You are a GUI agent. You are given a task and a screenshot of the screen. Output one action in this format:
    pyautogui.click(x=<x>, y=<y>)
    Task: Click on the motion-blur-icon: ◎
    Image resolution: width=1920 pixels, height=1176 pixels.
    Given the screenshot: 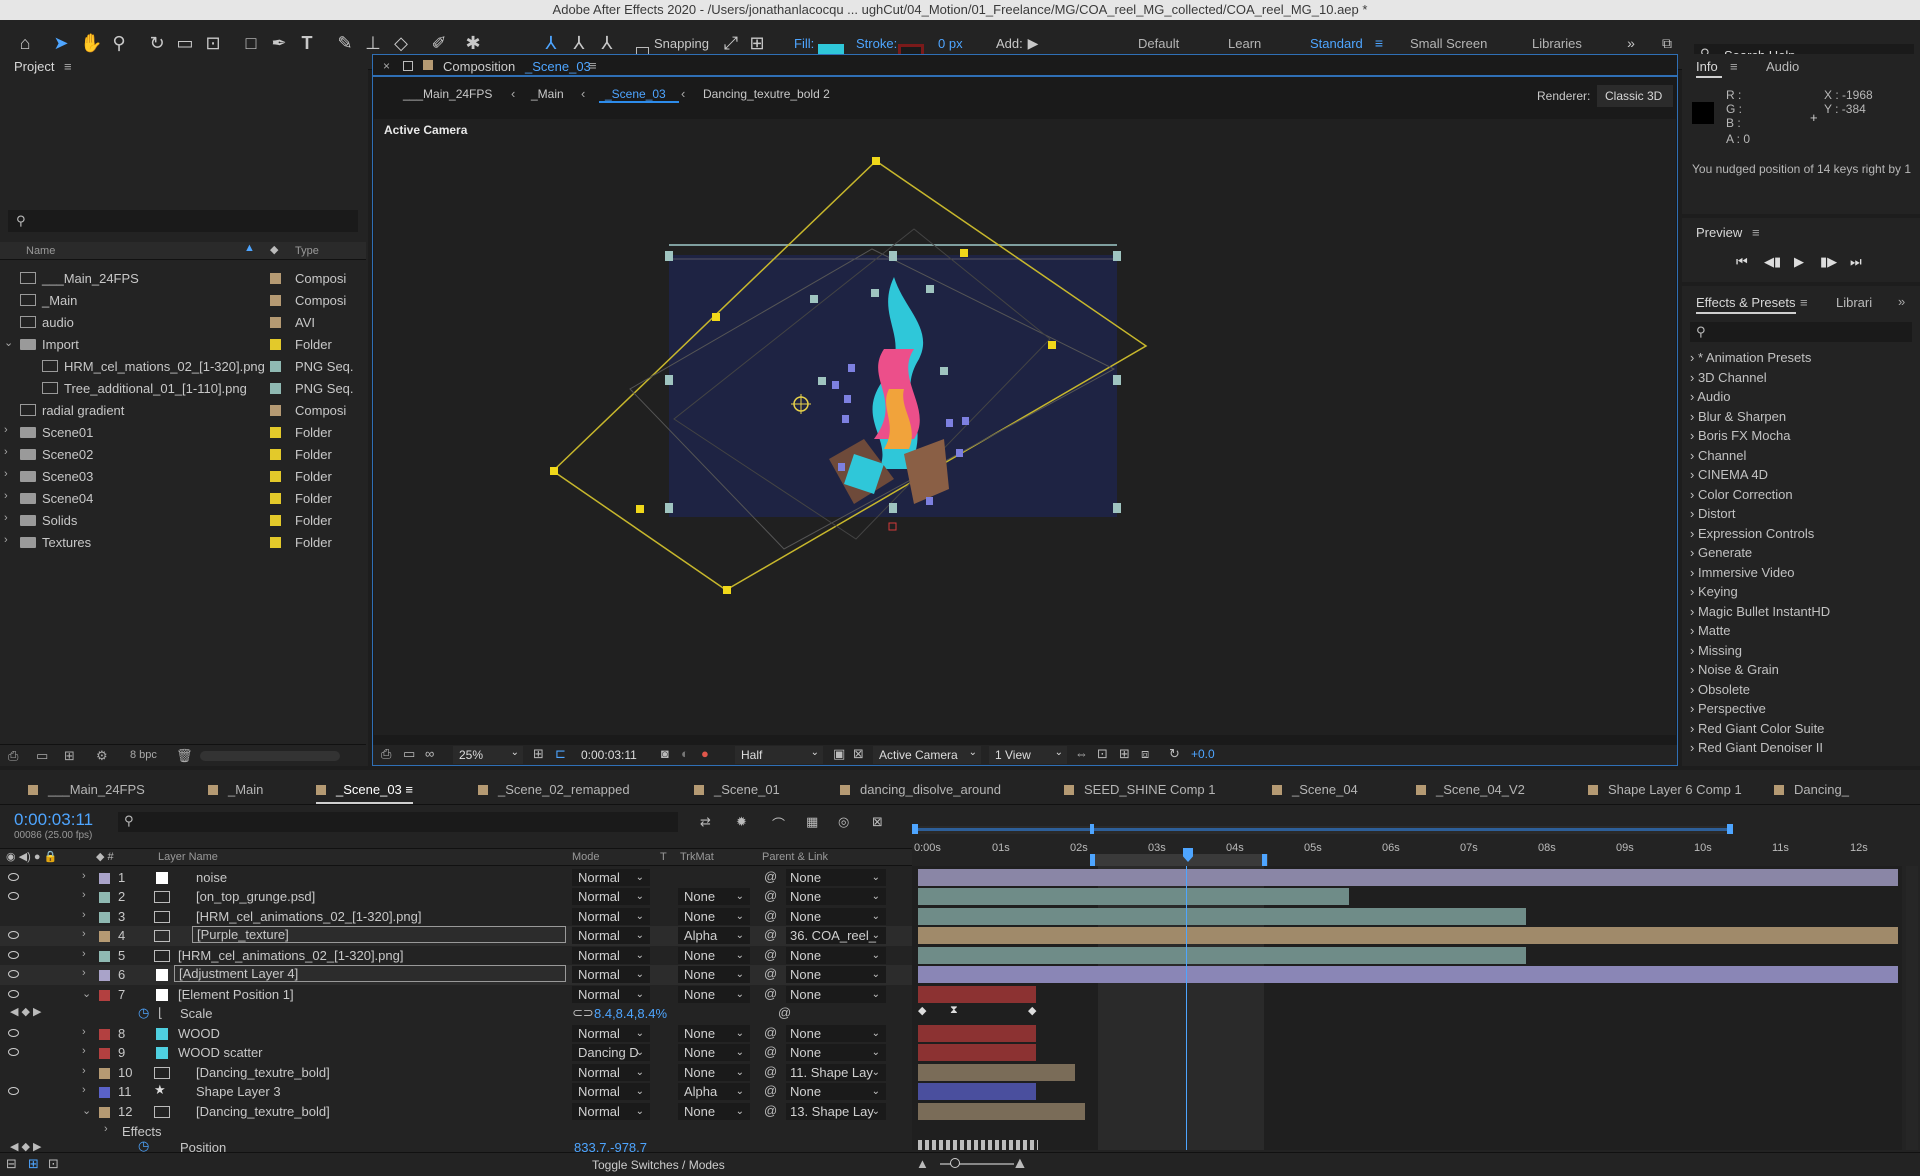 What is the action you would take?
    pyautogui.click(x=843, y=822)
    